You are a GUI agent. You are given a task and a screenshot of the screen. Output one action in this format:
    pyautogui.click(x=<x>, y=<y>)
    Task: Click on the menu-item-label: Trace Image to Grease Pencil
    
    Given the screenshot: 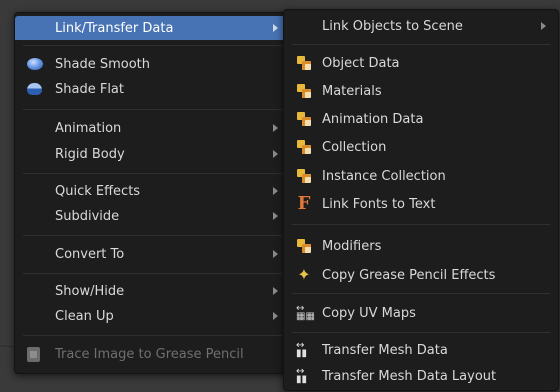 What is the action you would take?
    pyautogui.click(x=149, y=354)
    